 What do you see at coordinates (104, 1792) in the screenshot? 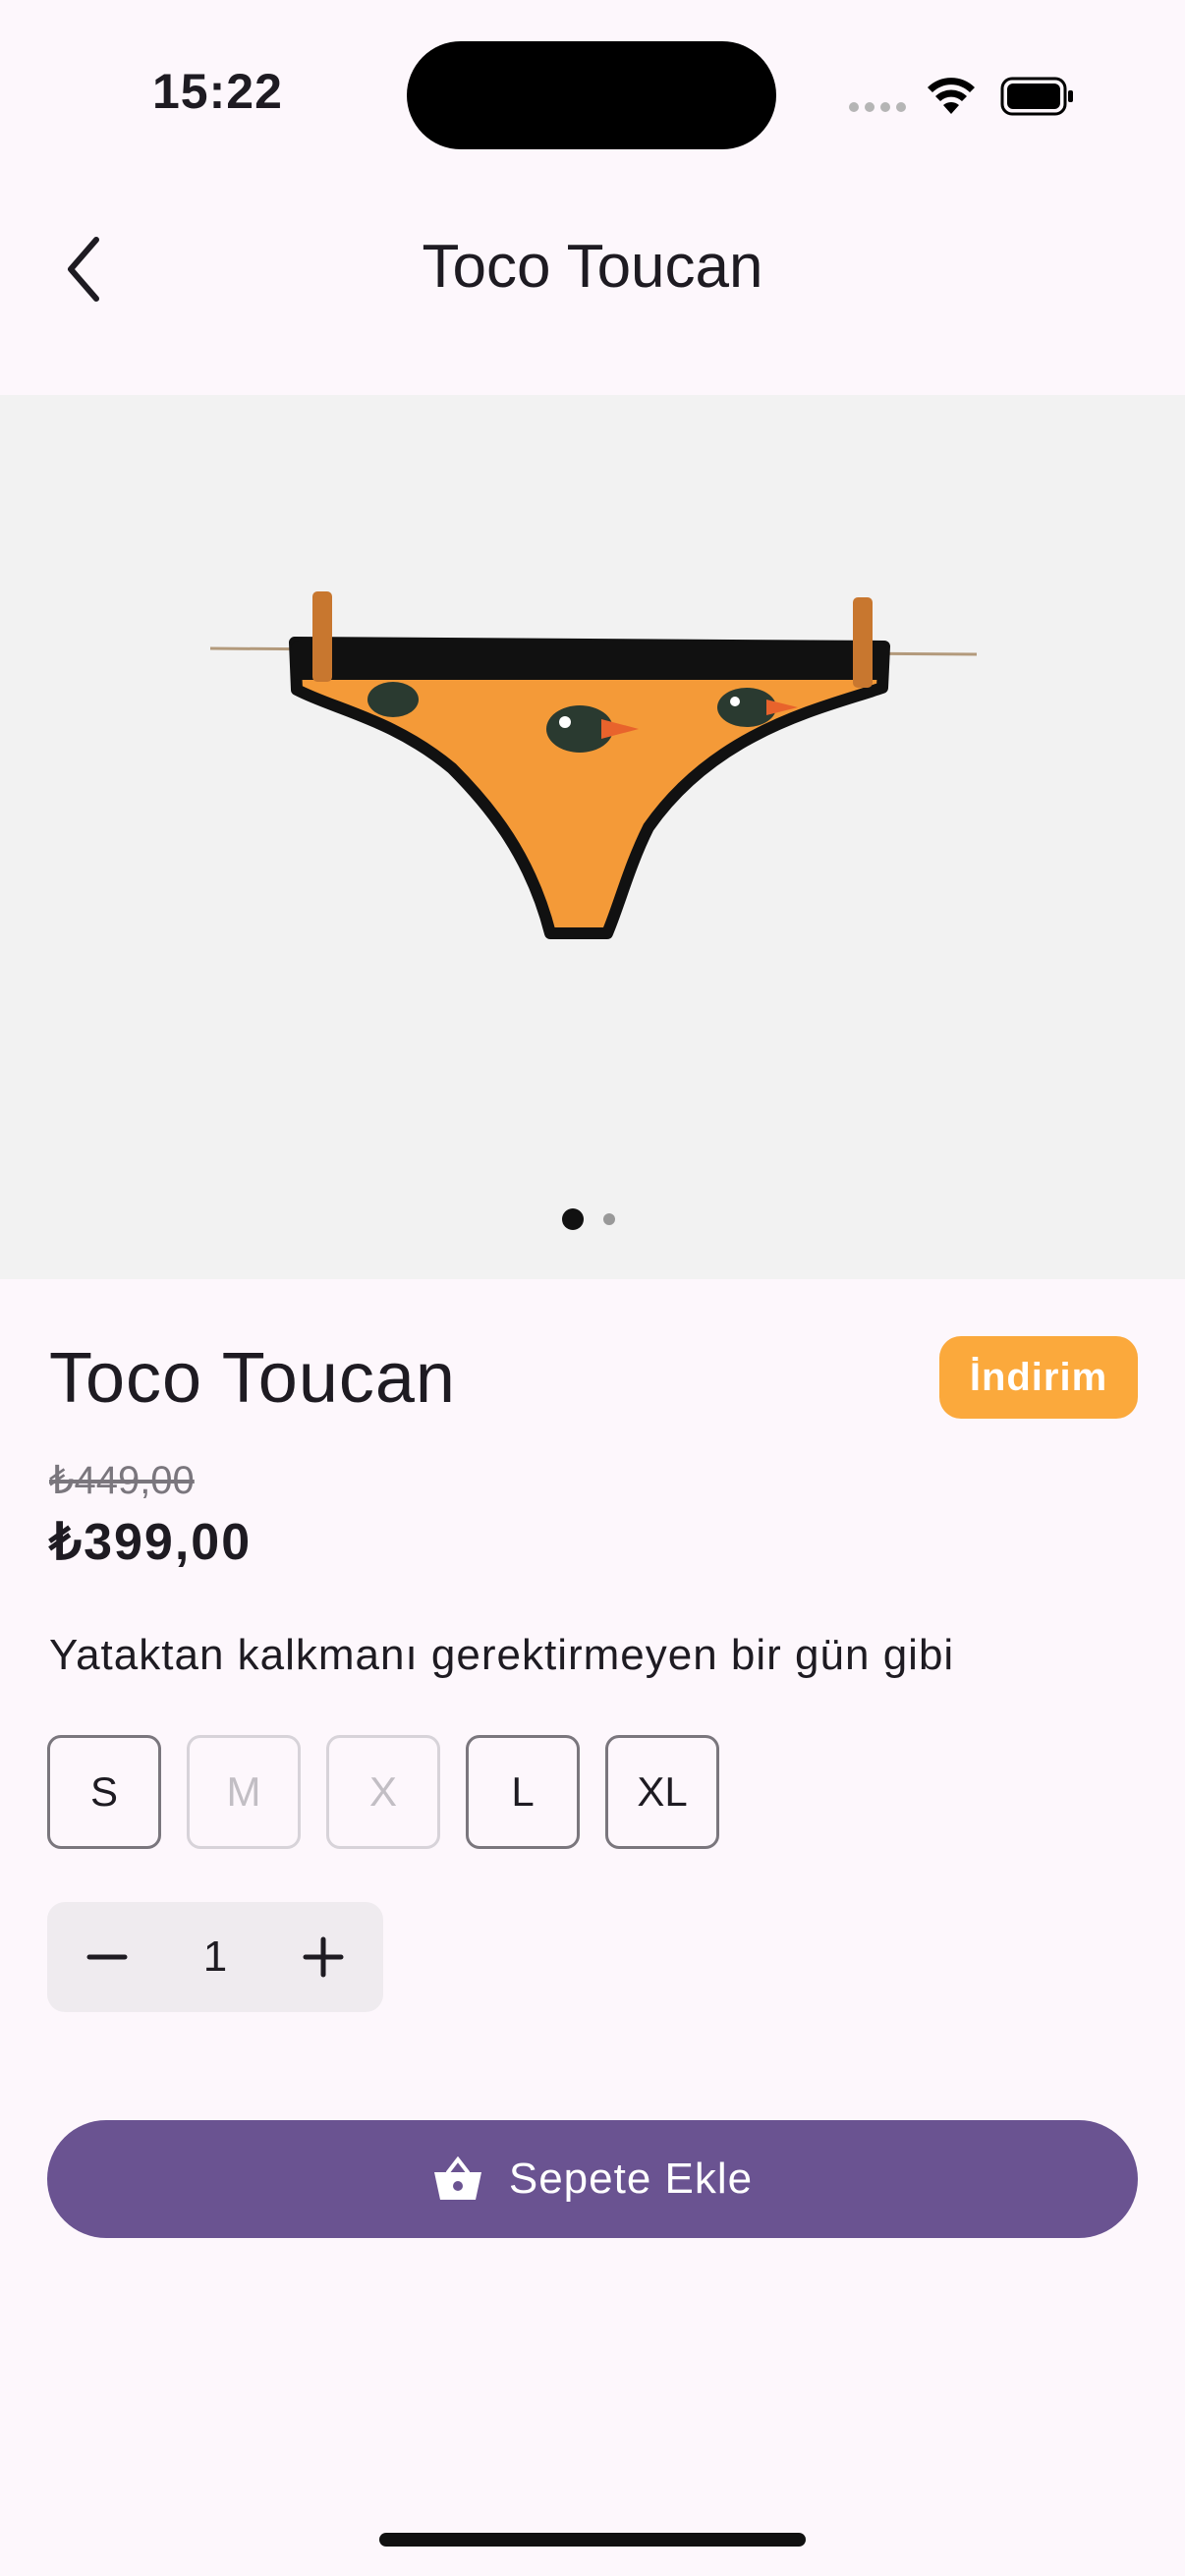
I see `size-option-s: S` at bounding box center [104, 1792].